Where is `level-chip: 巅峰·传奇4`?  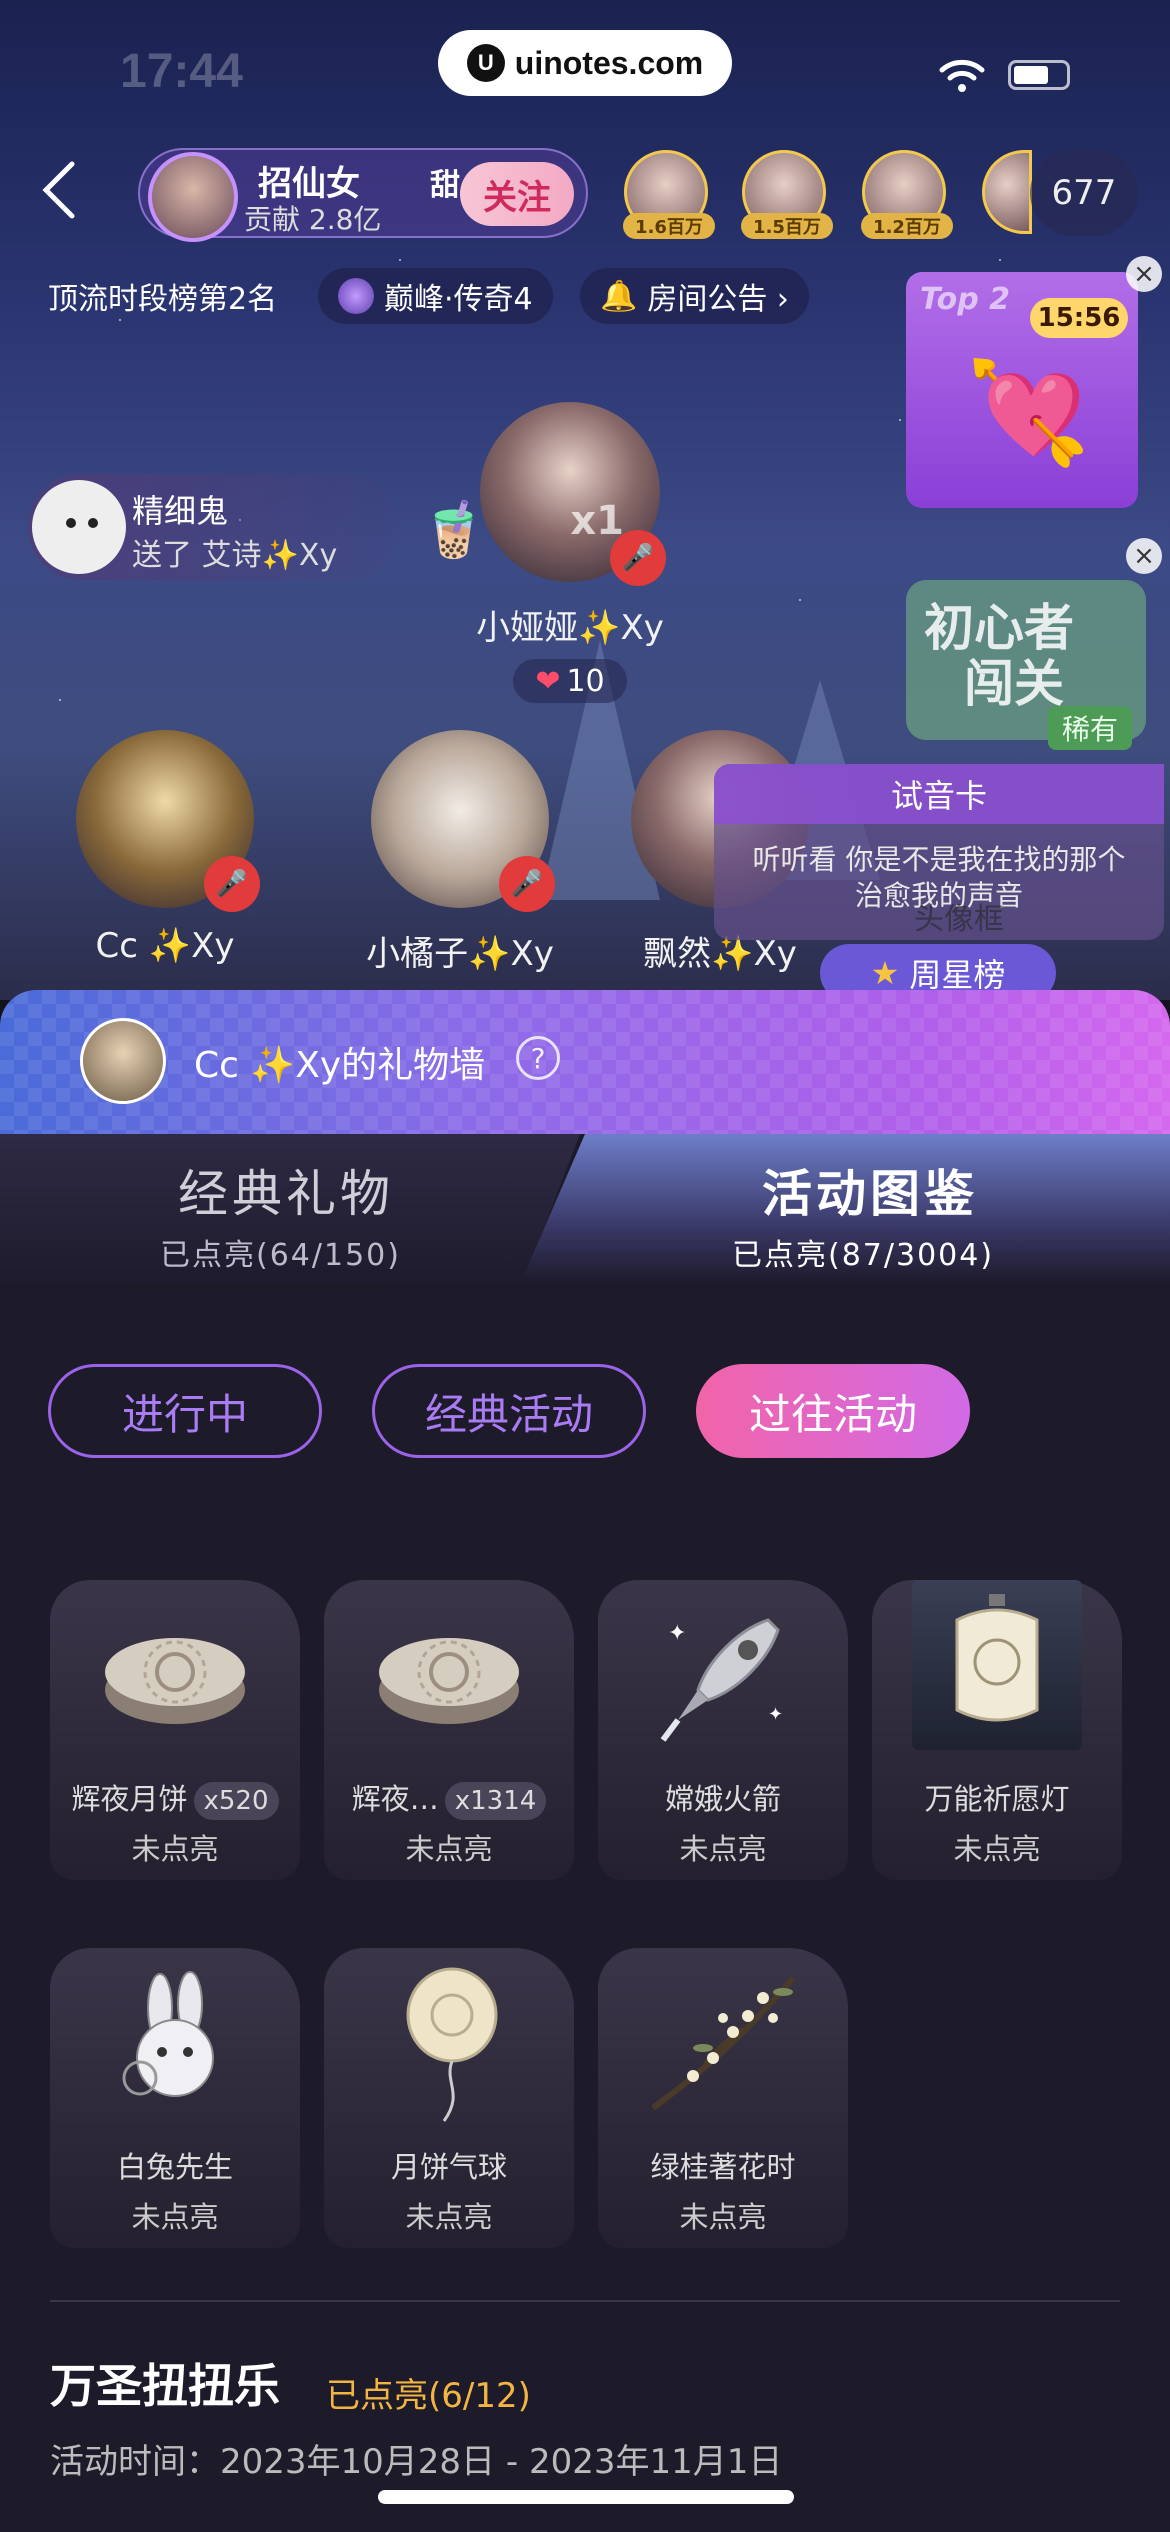
level-chip: 巅峰·传奇4 is located at coordinates (435, 296).